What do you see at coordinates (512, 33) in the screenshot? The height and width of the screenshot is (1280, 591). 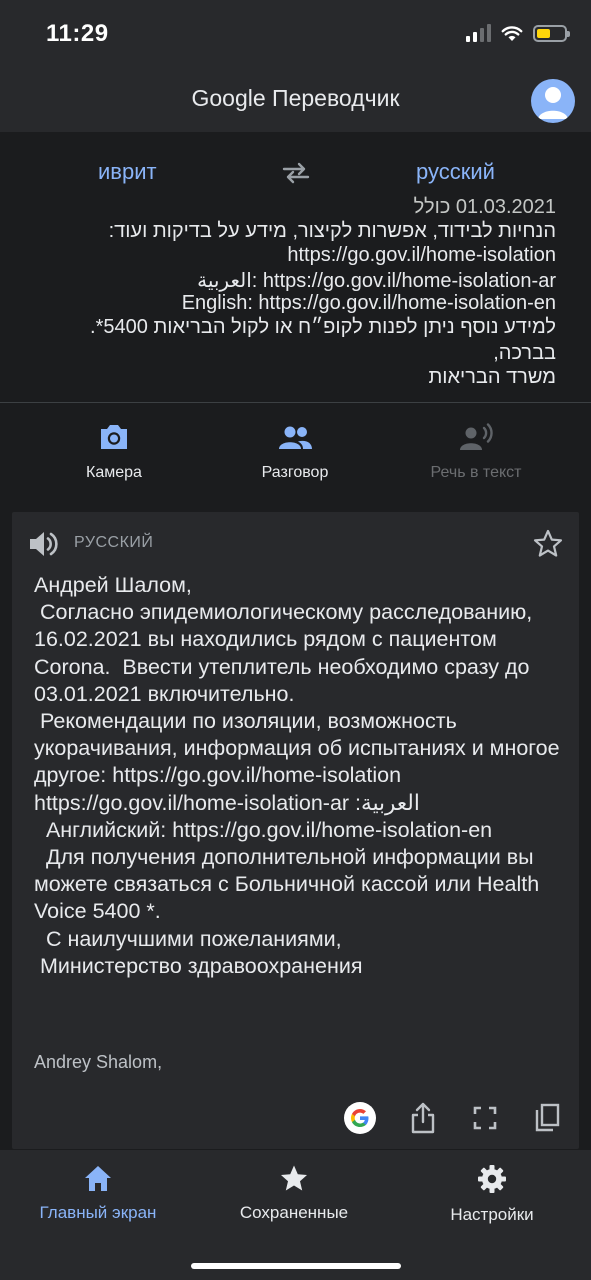 I see `wifi-icon` at bounding box center [512, 33].